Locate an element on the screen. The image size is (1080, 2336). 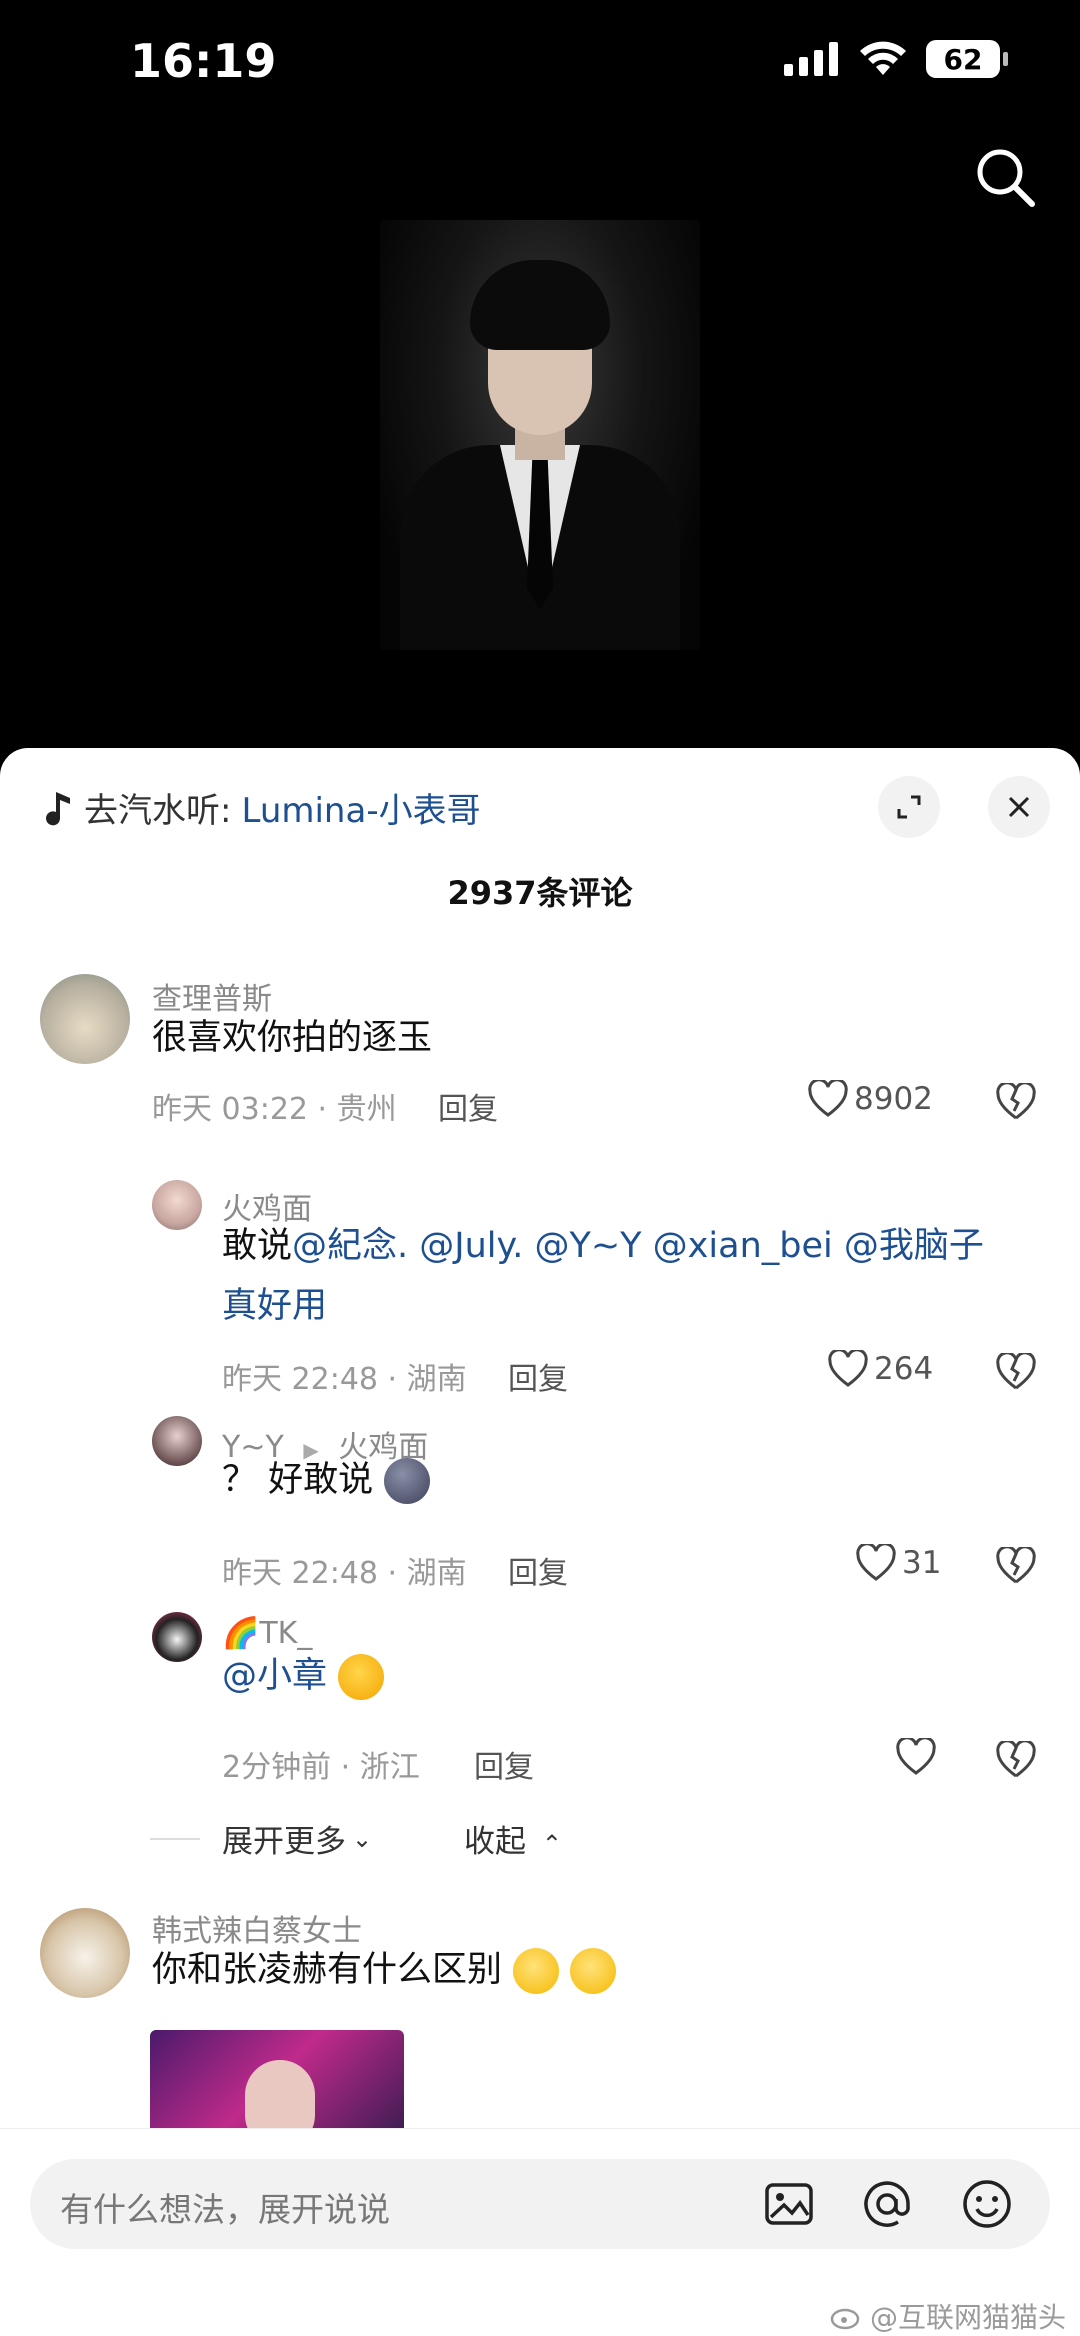
expand-button is located at coordinates (909, 807).